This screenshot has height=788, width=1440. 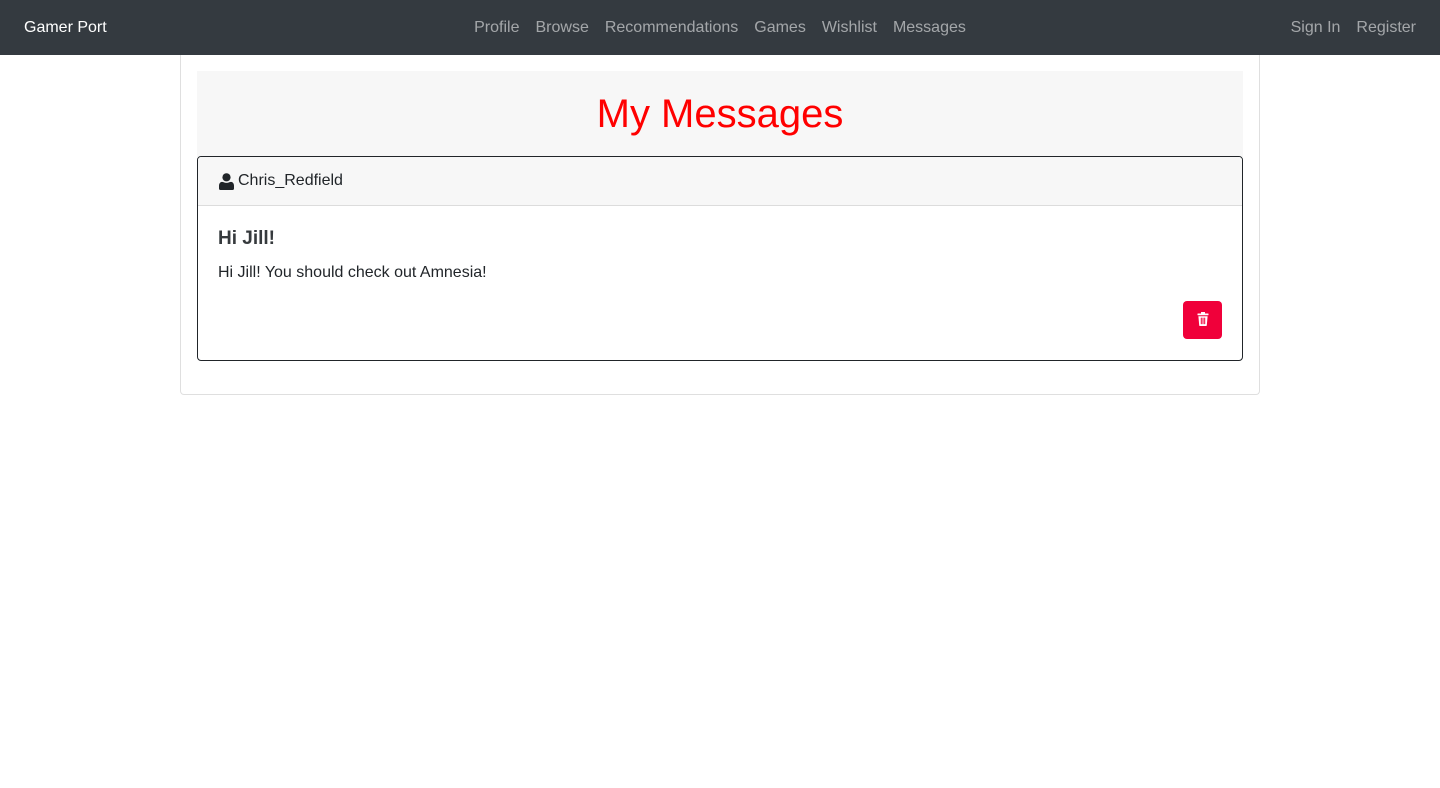 What do you see at coordinates (290, 180) in the screenshot?
I see `message-sender: Chris_Redfield` at bounding box center [290, 180].